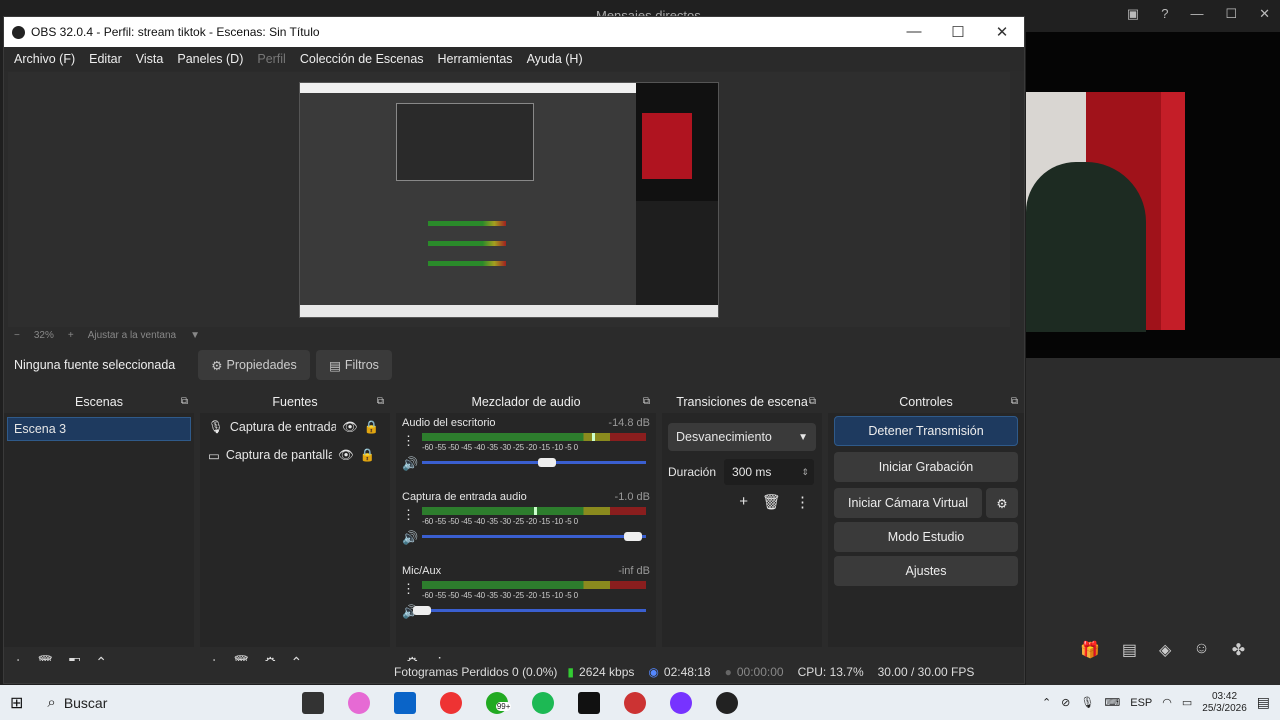 This screenshot has width=1280, height=720. What do you see at coordinates (607, 672) in the screenshot?
I see `bitrate: 2624 kbps` at bounding box center [607, 672].